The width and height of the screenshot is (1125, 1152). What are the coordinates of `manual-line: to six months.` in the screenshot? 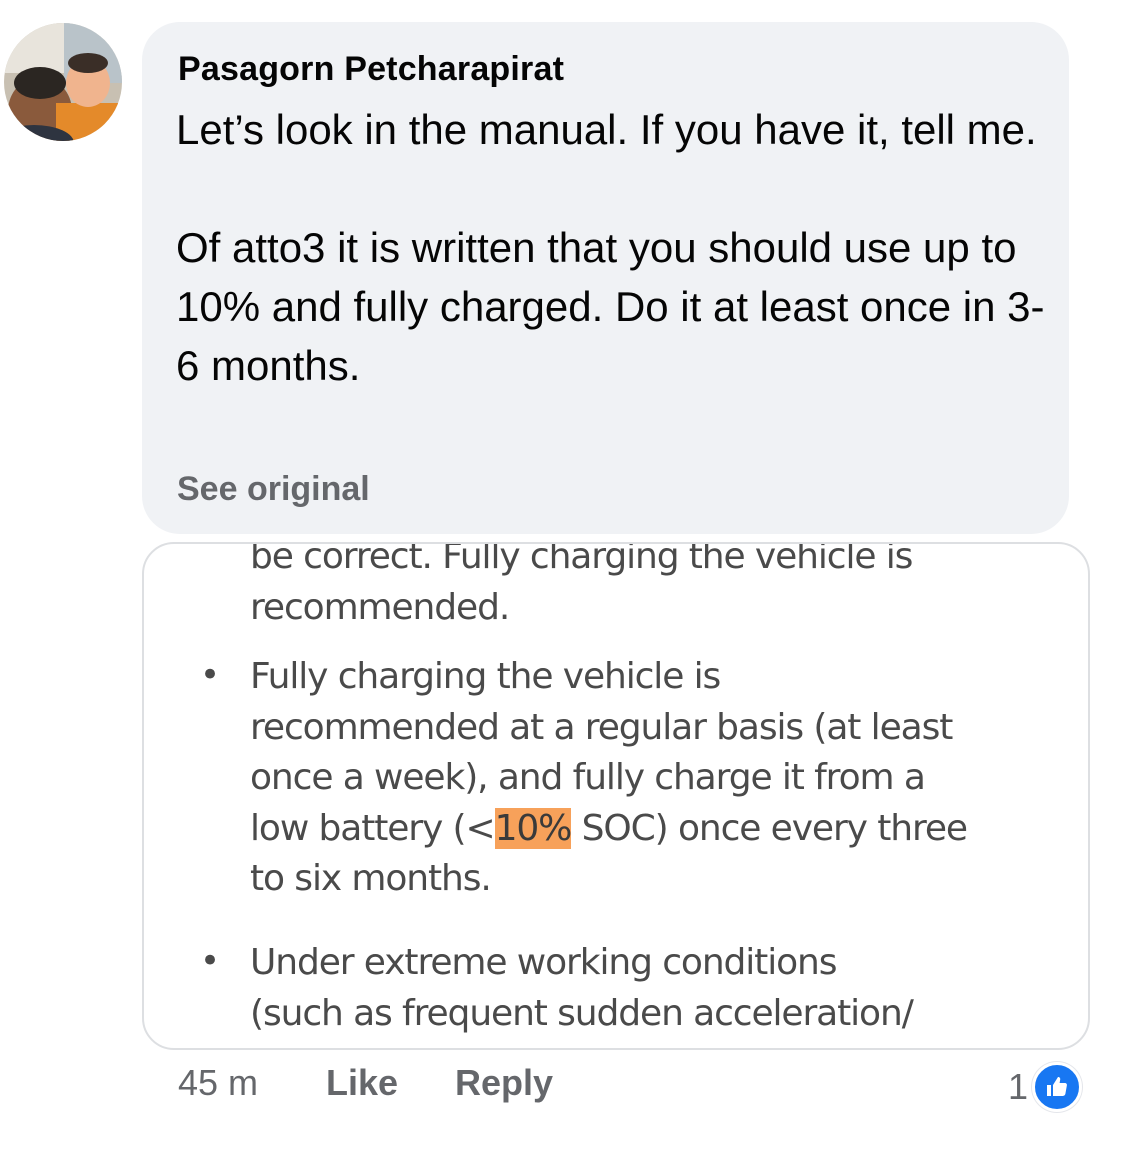 It's located at (371, 878).